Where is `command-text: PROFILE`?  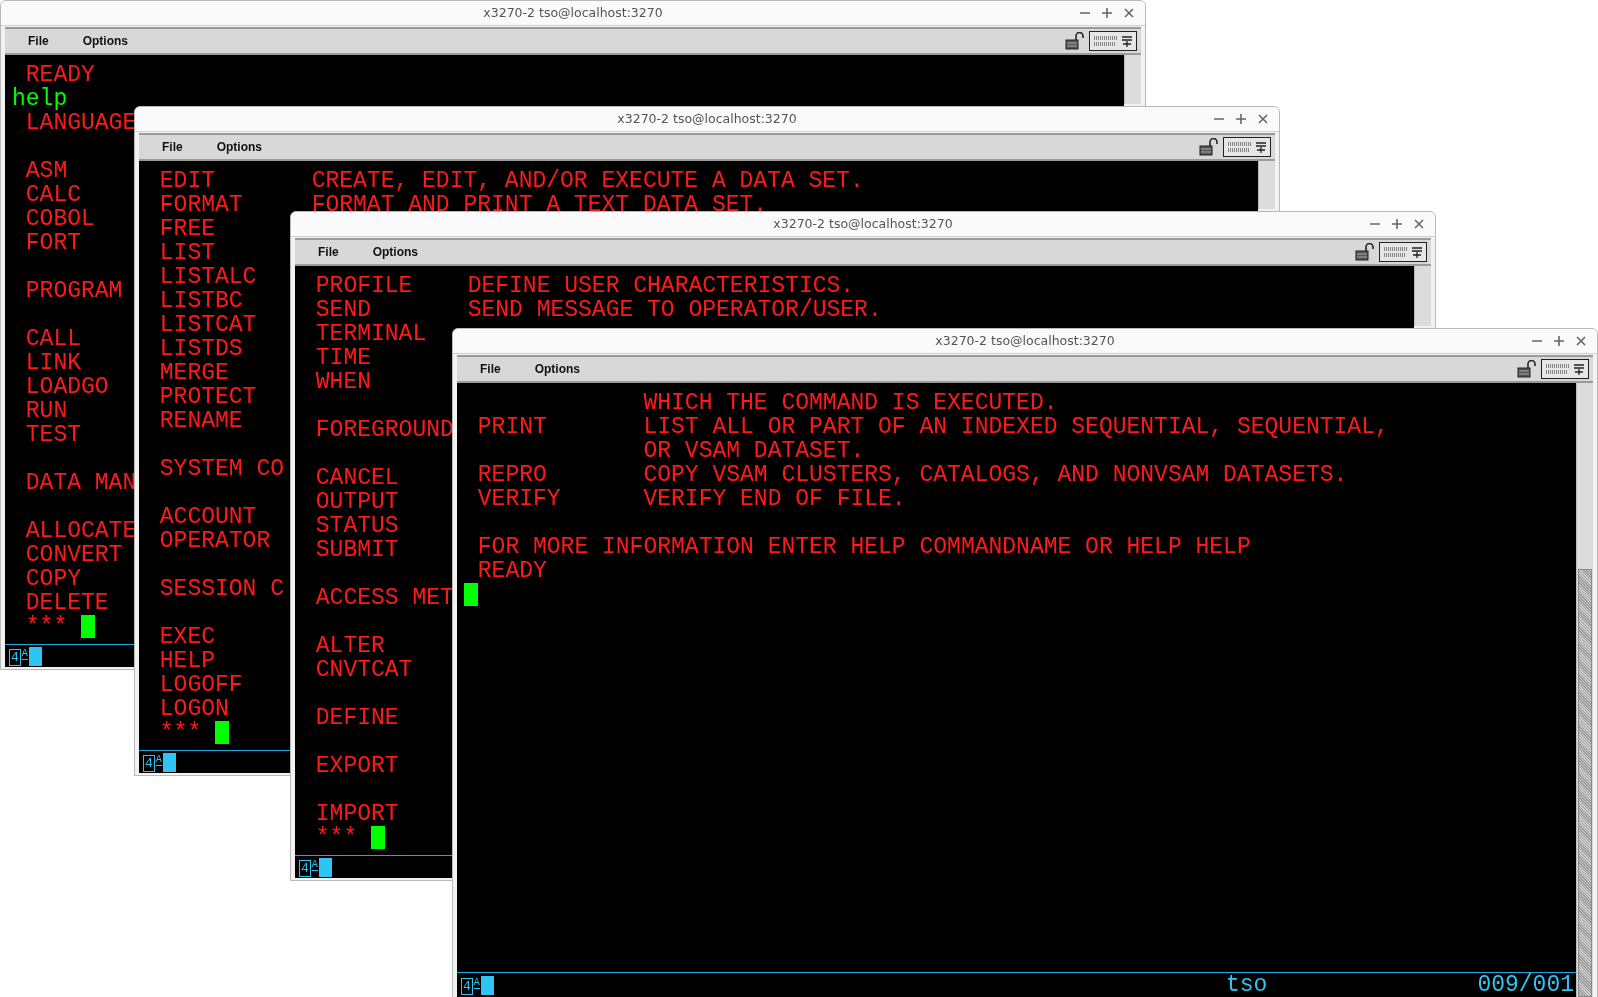 command-text: PROFILE is located at coordinates (364, 286).